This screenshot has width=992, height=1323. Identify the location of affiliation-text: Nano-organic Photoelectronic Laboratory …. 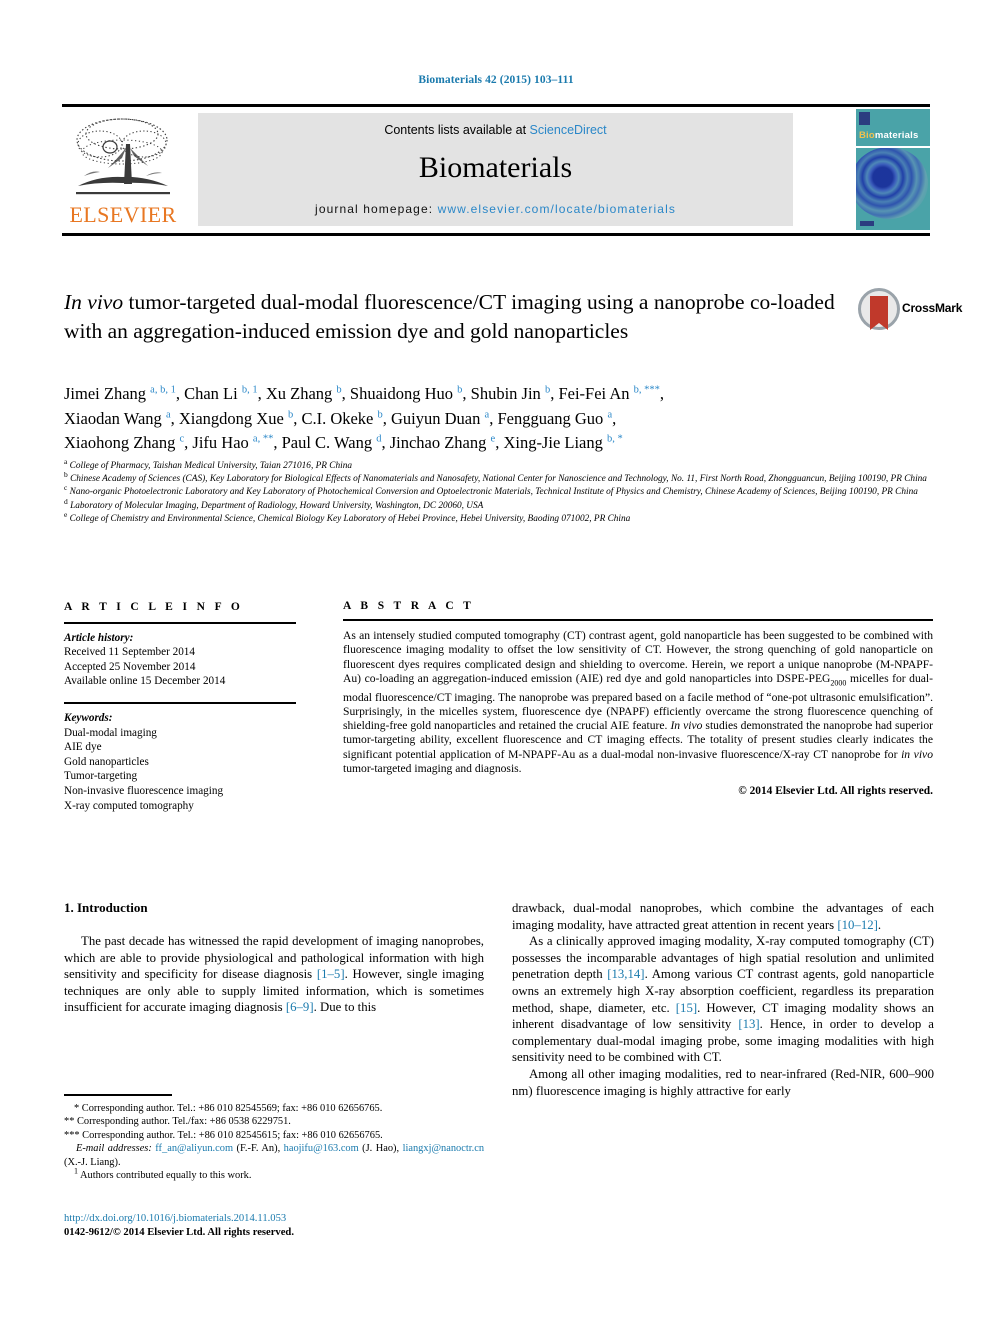
(493, 492).